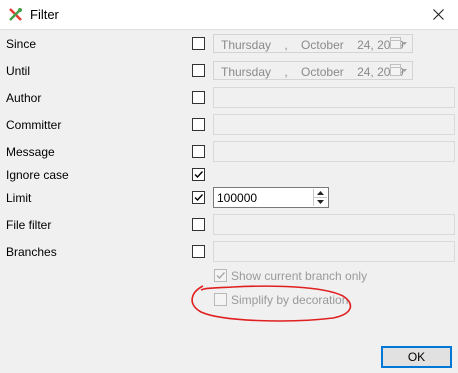 Image resolution: width=458 pixels, height=373 pixels. I want to click on close-icon, so click(438, 14).